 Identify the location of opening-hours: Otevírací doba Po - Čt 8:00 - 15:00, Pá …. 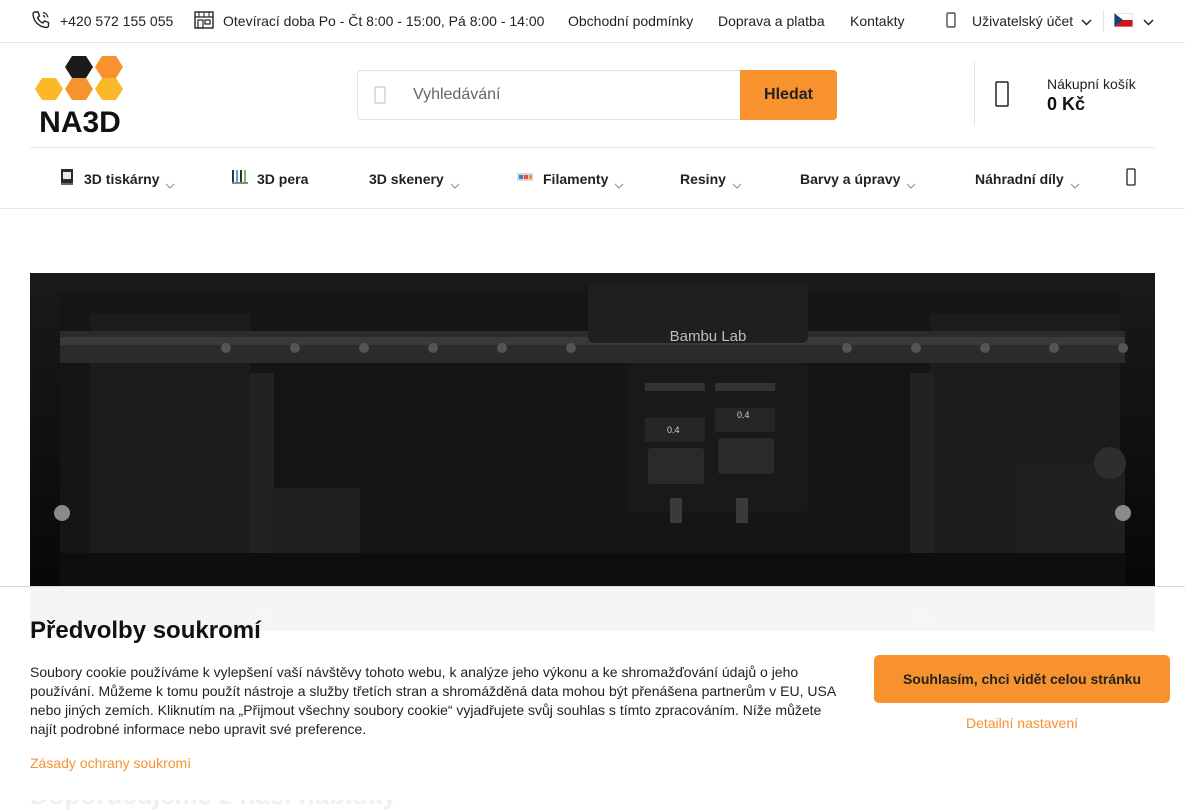
(368, 21).